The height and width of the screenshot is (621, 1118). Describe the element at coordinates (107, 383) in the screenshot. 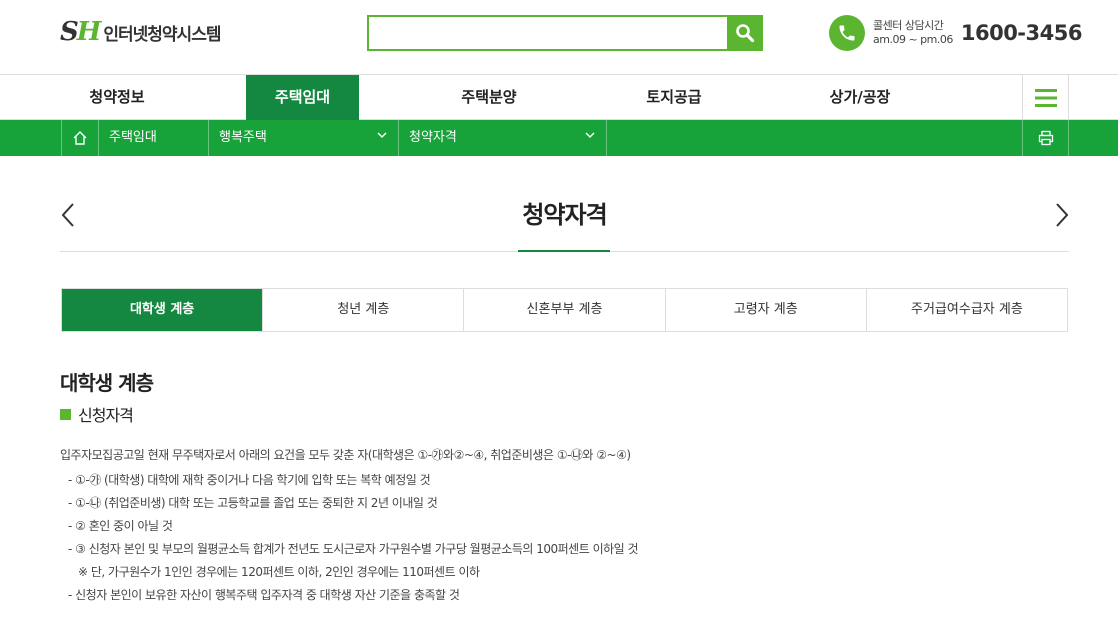

I see `section-title: 대학생 계층` at that location.